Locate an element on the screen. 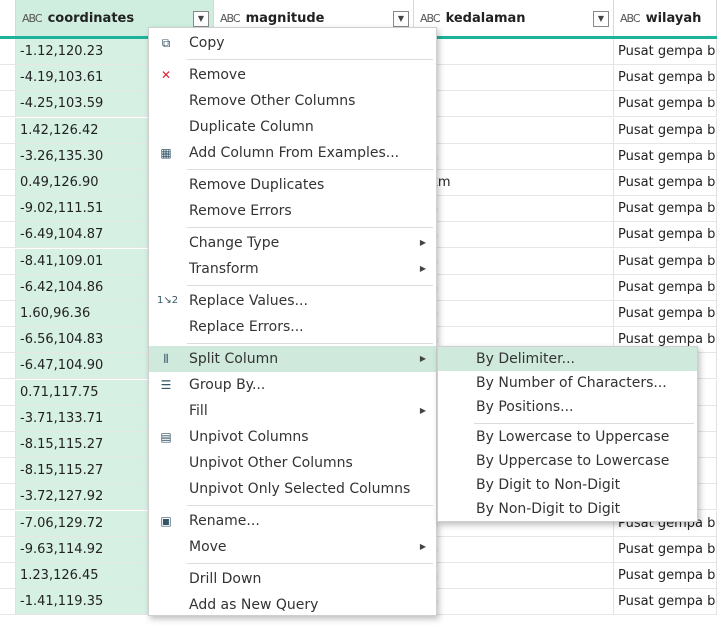 This screenshot has height=626, width=717. menu-item-duplicate-column: Duplicate Column is located at coordinates (292, 127).